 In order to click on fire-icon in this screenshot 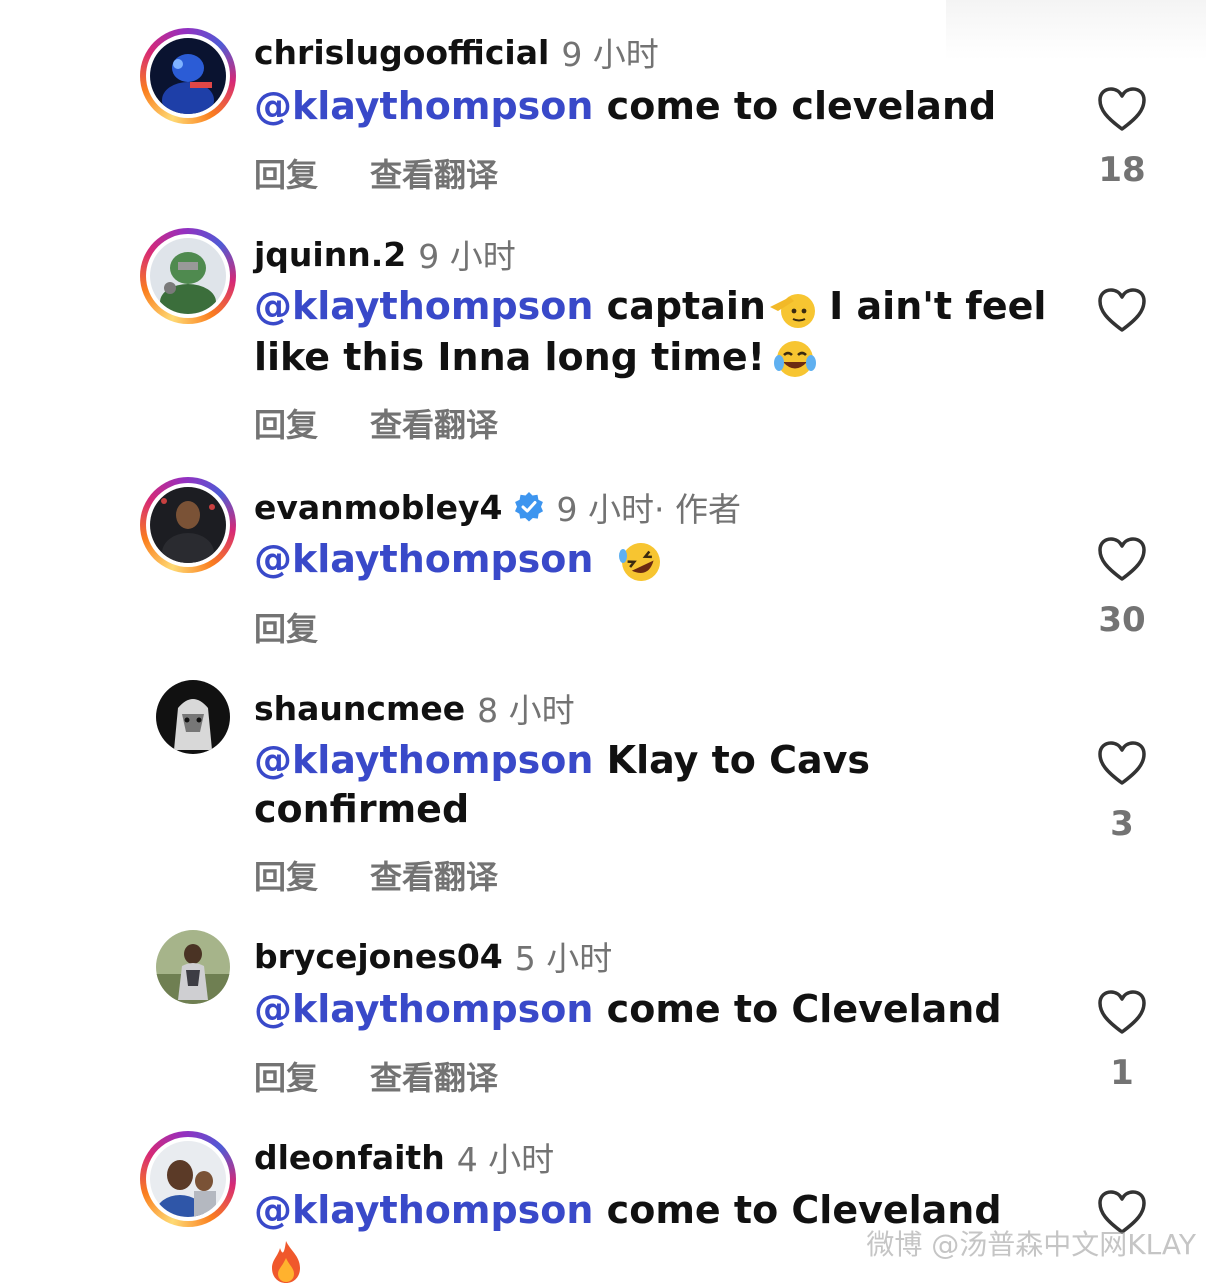, I will do `click(286, 1261)`.